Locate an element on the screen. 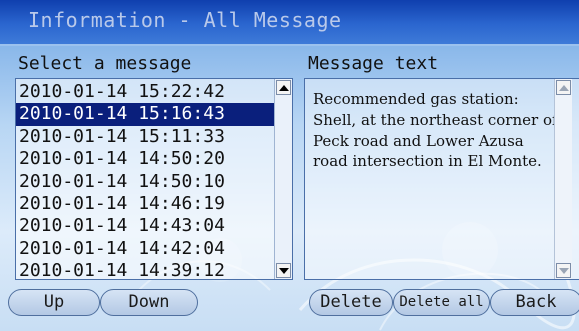  message-list-item: 2010-01-14 14:39:12 is located at coordinates (145, 269).